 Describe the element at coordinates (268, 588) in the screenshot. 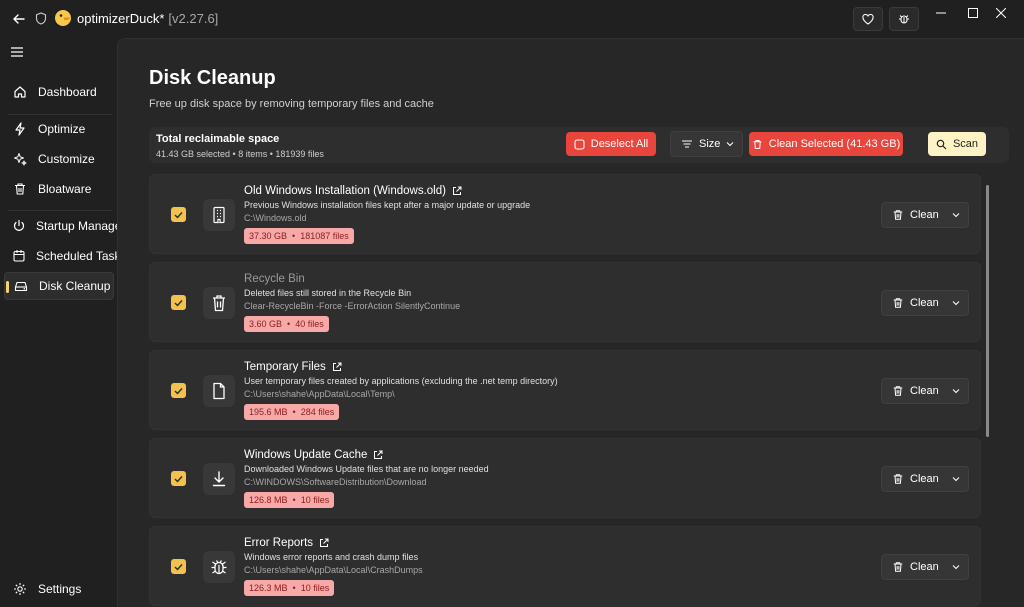

I see `item-size: 126.3 MB` at that location.